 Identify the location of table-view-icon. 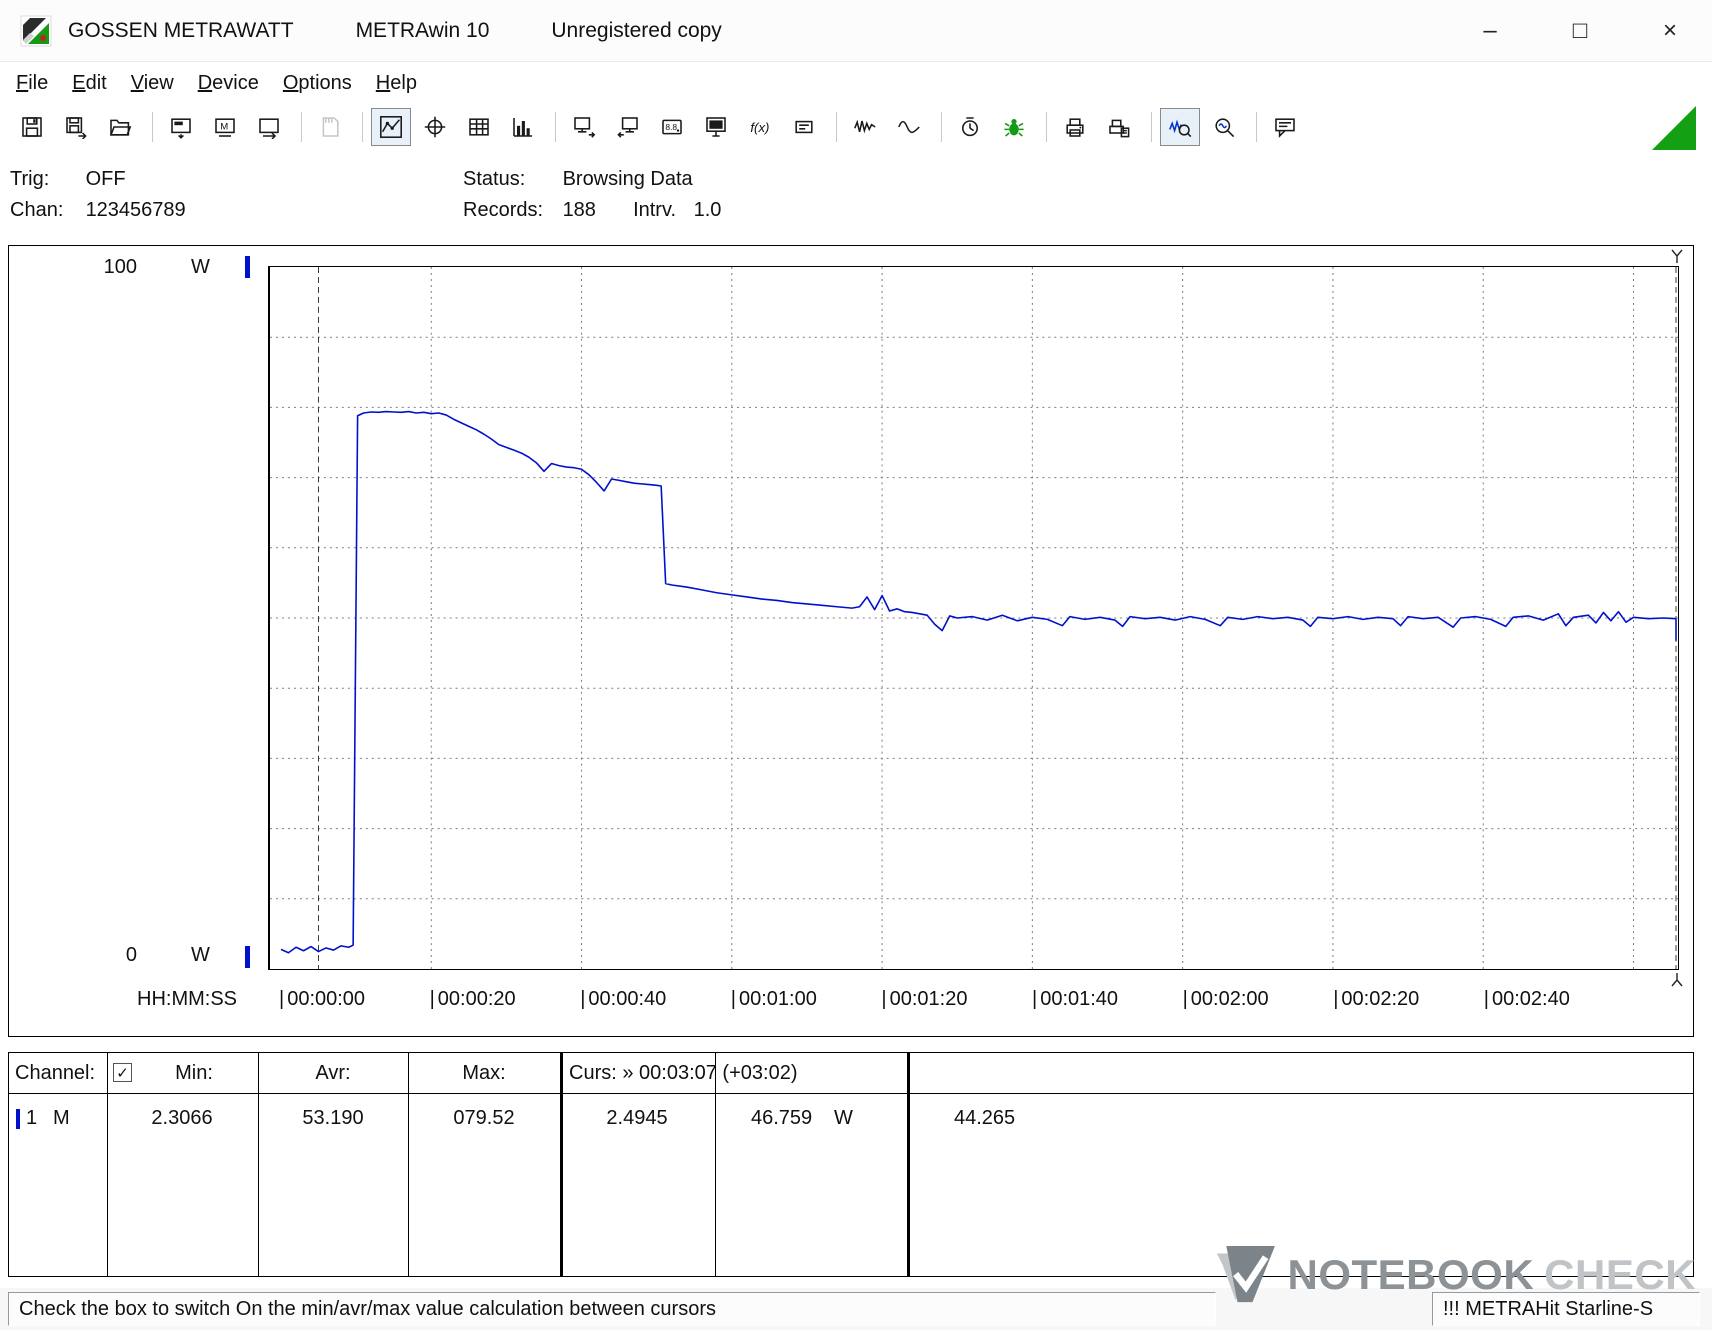
(479, 127).